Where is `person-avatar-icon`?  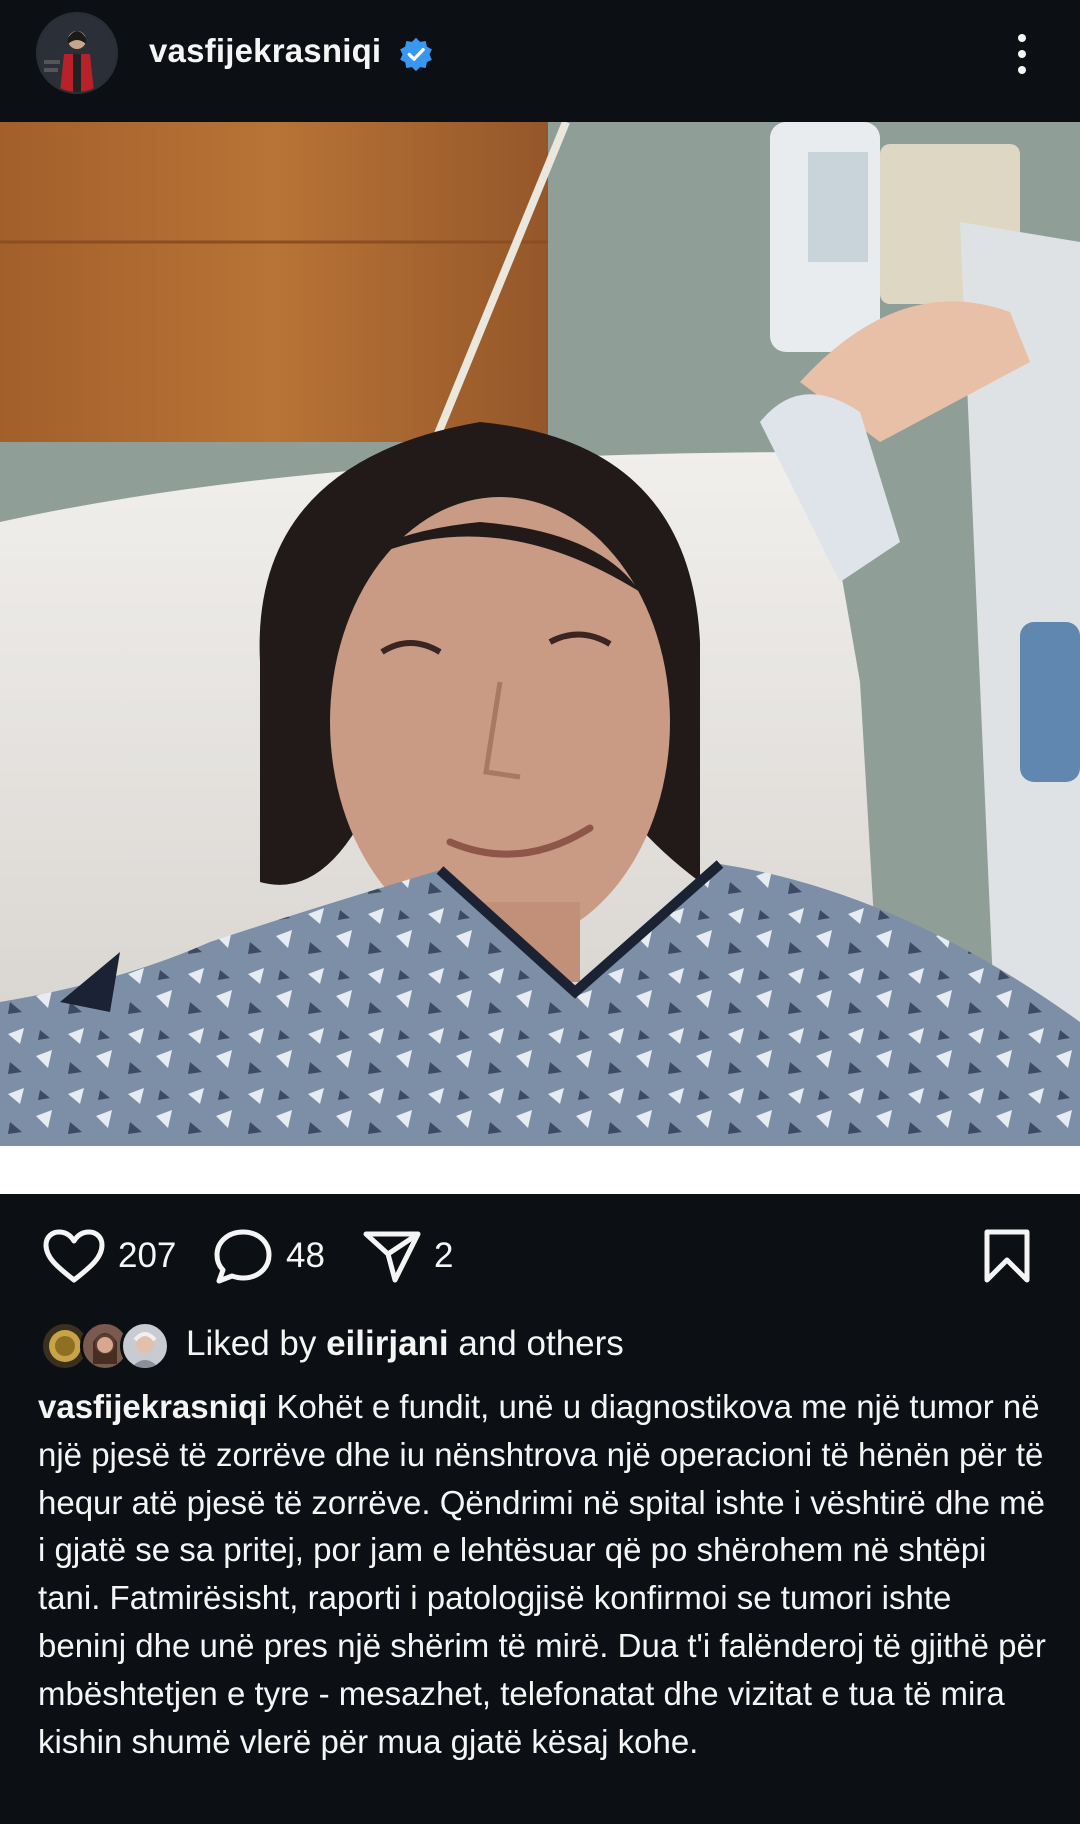 person-avatar-icon is located at coordinates (145, 1350).